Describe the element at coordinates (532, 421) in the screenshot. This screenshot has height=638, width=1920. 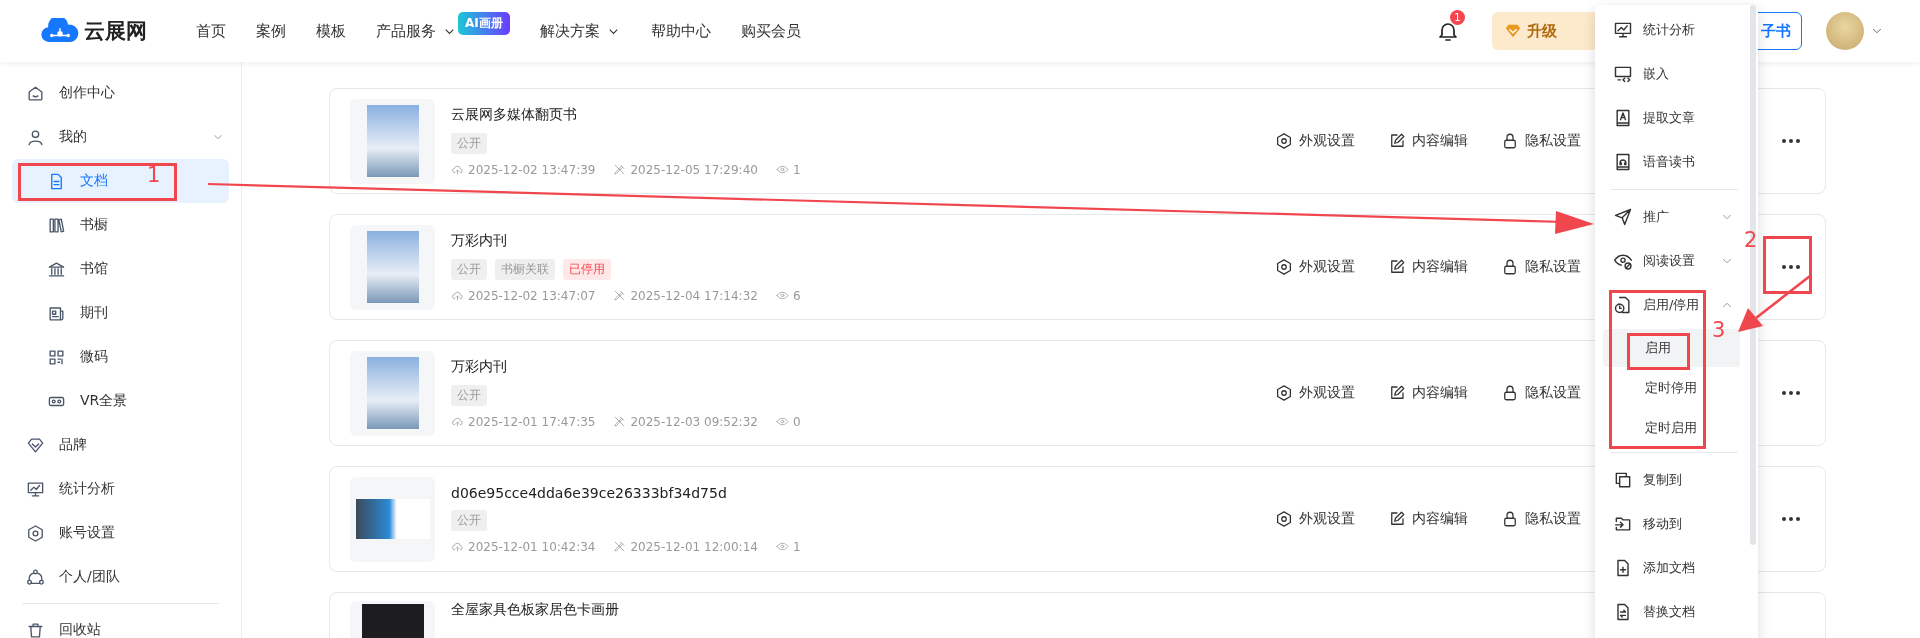
I see `created-time: 2025-12-01 17:47:35` at that location.